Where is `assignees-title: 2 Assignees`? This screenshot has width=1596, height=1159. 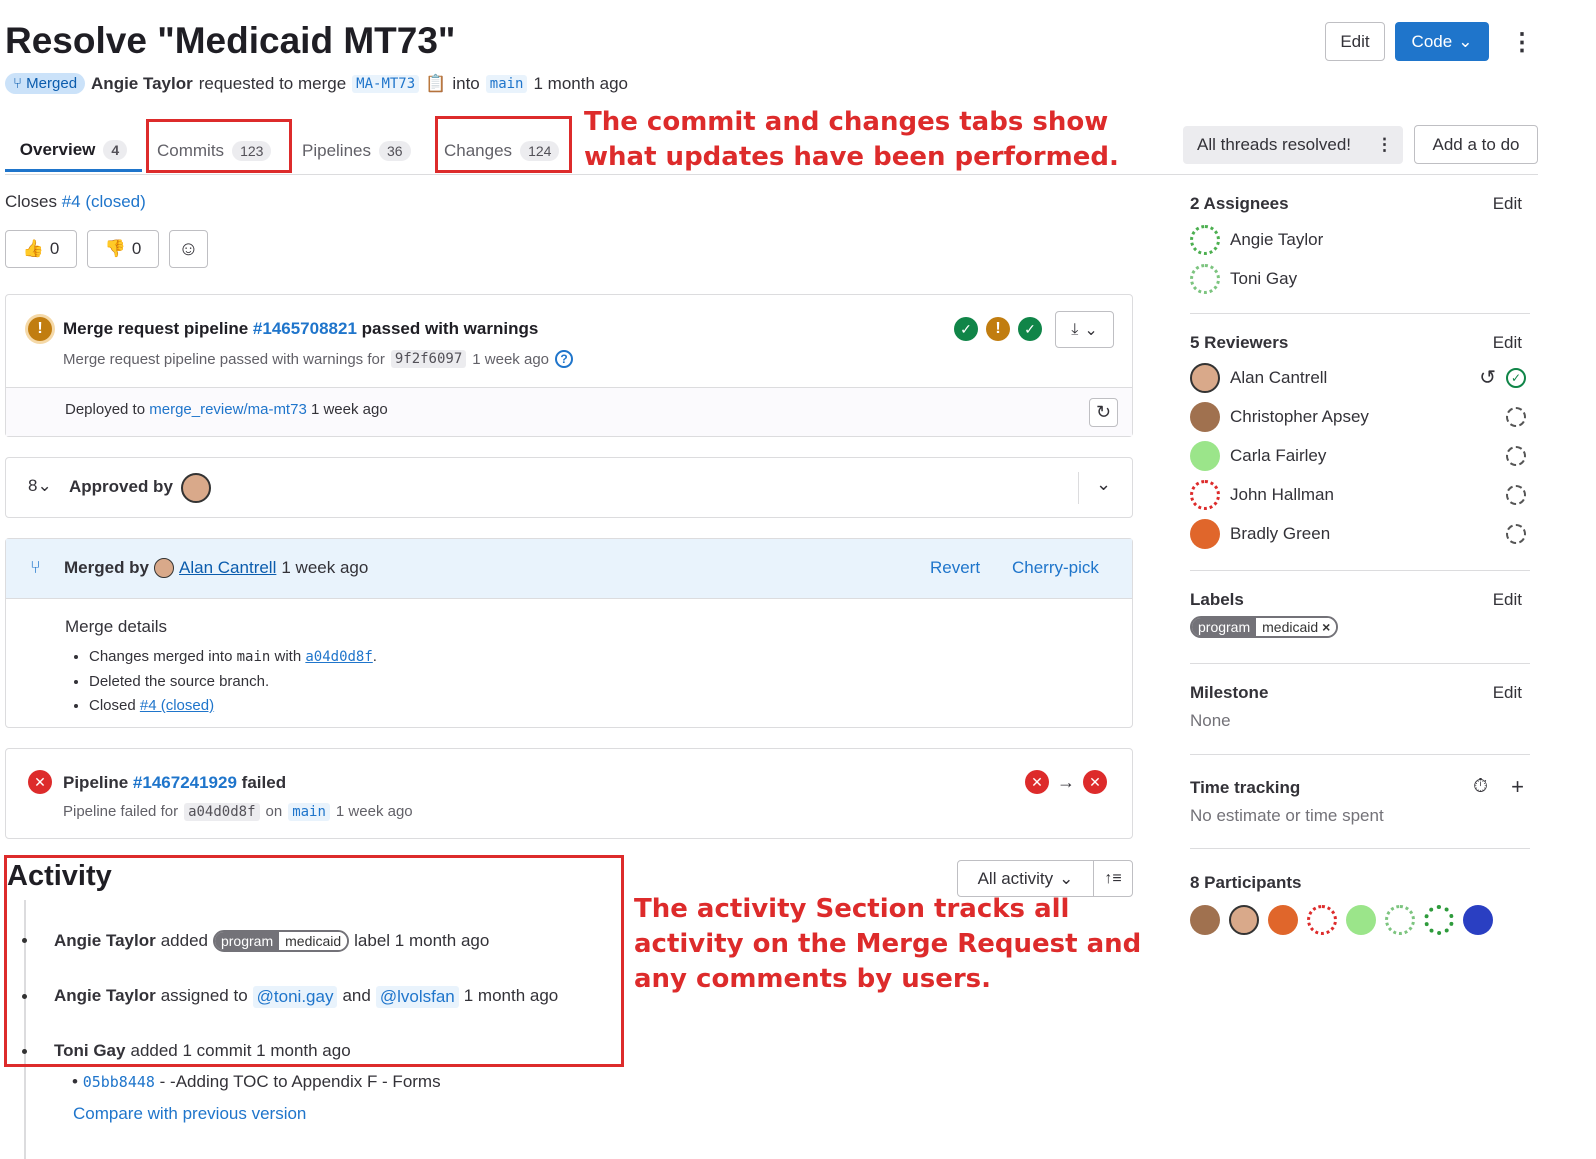 assignees-title: 2 Assignees is located at coordinates (1239, 203).